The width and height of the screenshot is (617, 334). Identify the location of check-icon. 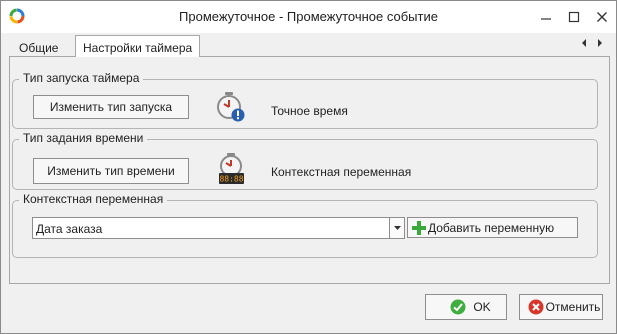
(458, 307).